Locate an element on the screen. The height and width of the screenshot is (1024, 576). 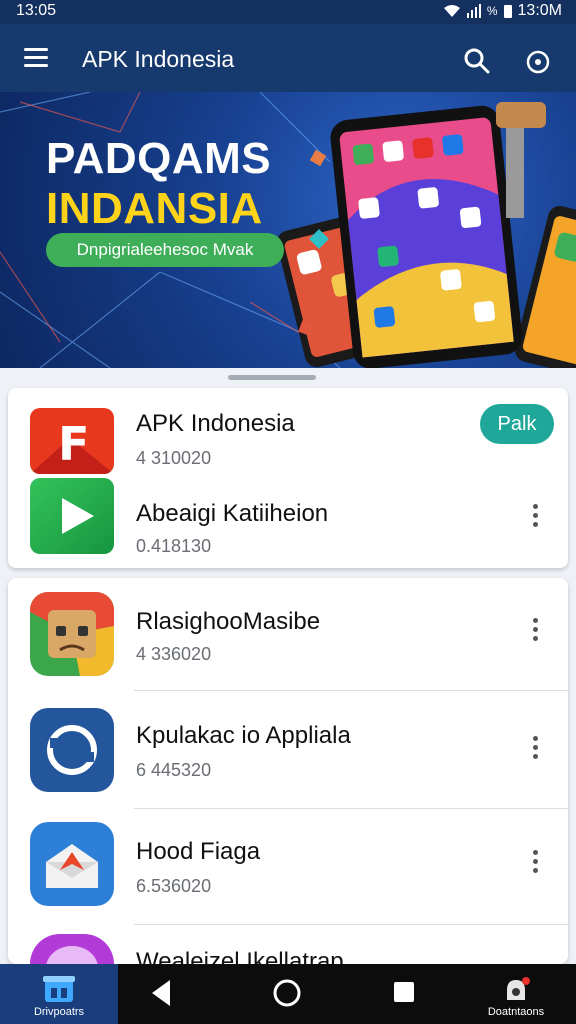
chrome-app-icon is located at coordinates (72, 634).